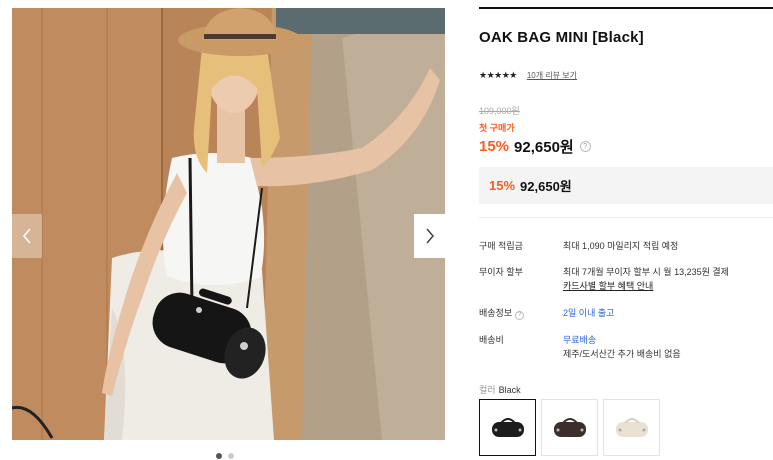 The width and height of the screenshot is (773, 460). What do you see at coordinates (561, 37) in the screenshot?
I see `product-title: OAK BAG MINI [Black]` at bounding box center [561, 37].